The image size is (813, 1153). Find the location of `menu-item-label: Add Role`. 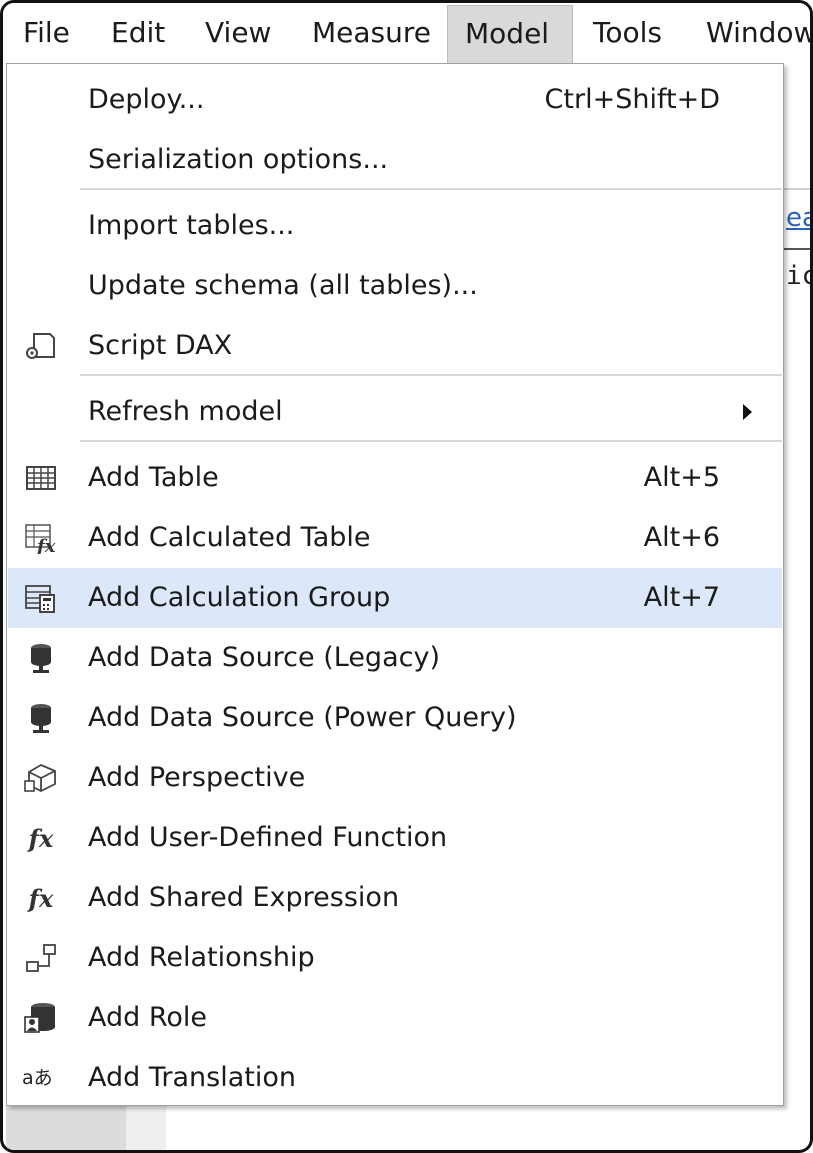

menu-item-label: Add Role is located at coordinates (148, 1017).